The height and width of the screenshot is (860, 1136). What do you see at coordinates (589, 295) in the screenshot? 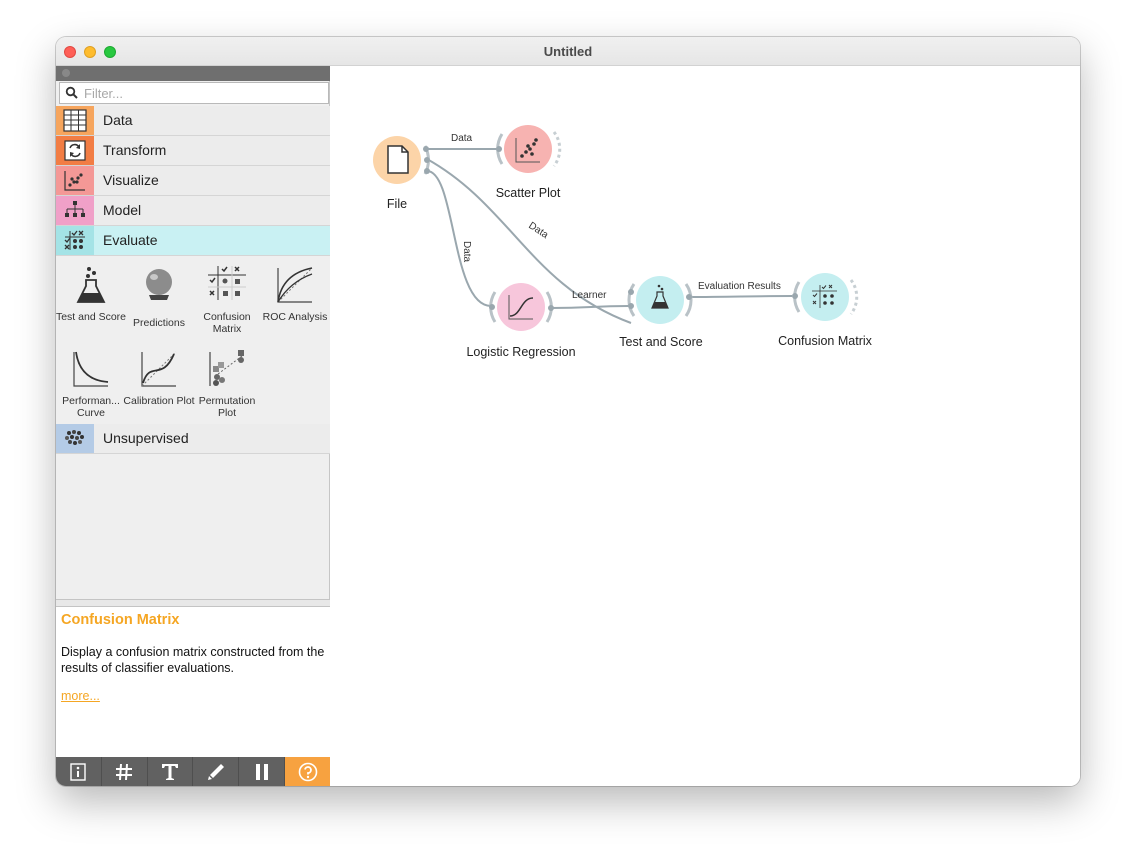
I see `link-label: Learner` at bounding box center [589, 295].